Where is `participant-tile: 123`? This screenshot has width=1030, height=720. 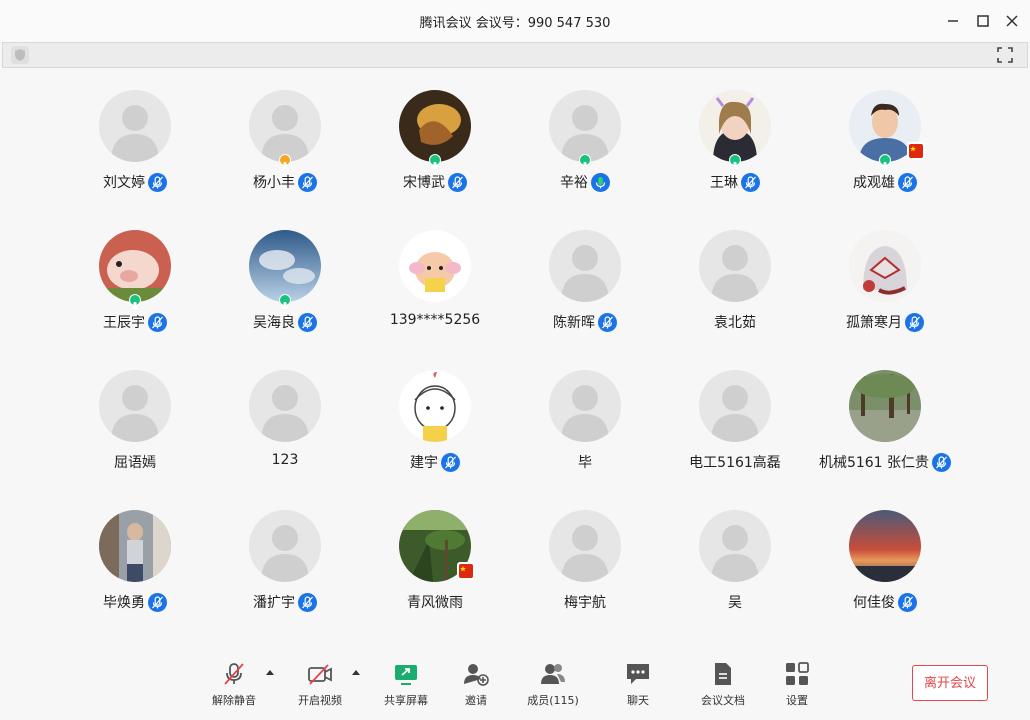
participant-tile: 123 is located at coordinates (285, 425).